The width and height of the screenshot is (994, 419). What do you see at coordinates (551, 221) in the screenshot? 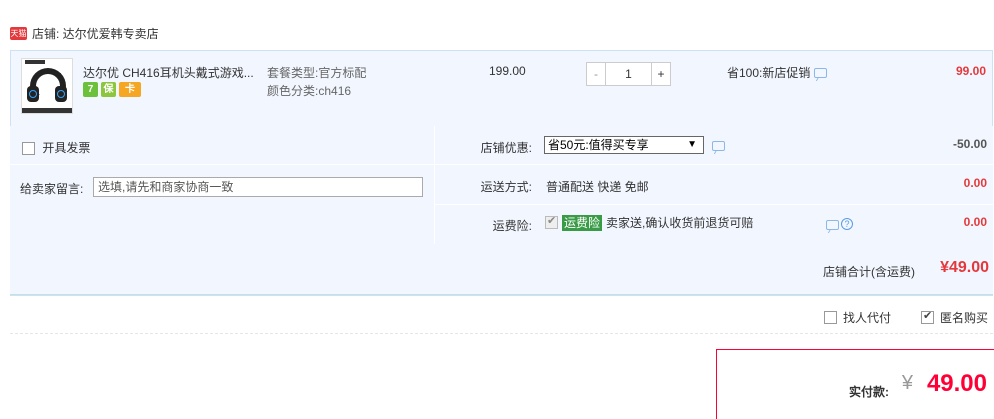
I see `insurance-checkbox` at bounding box center [551, 221].